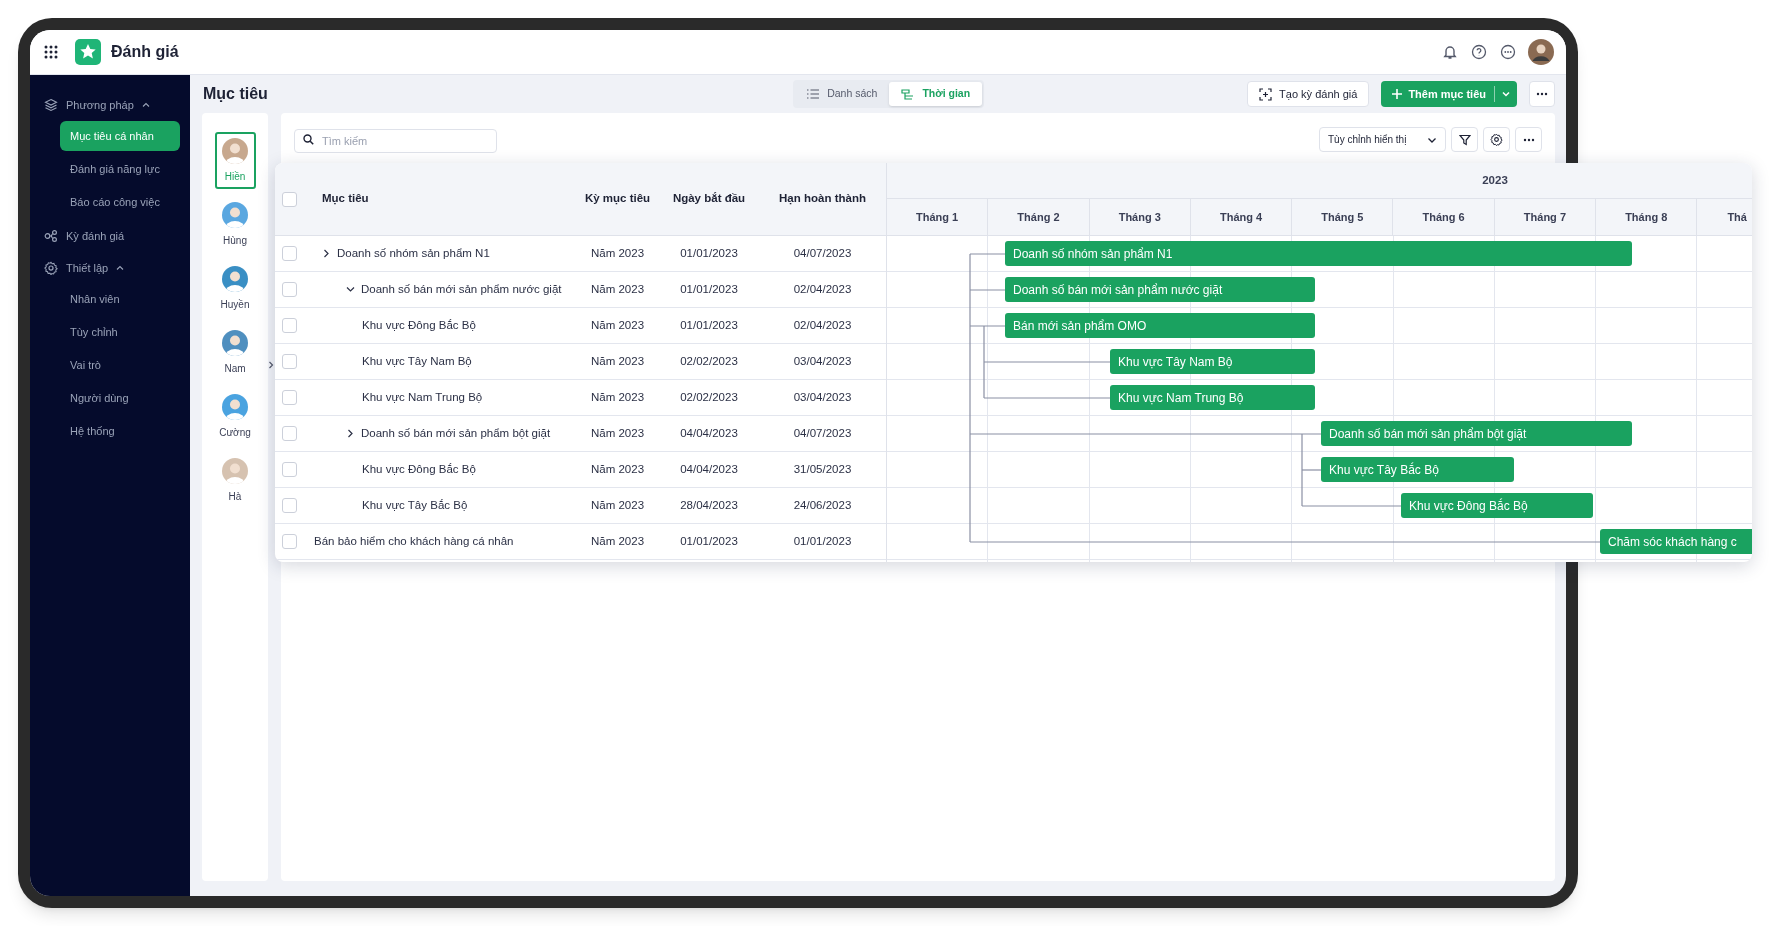  Describe the element at coordinates (88, 52) in the screenshot. I see `star-logo-icon` at that location.